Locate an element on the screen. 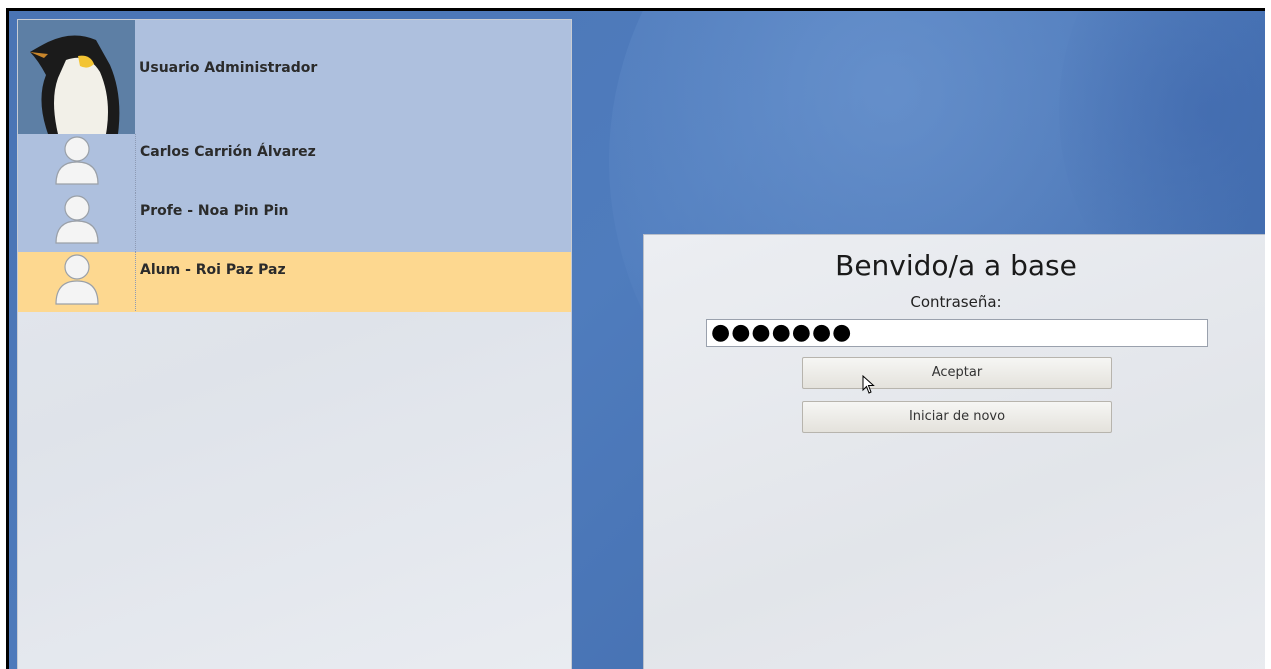  user-name: Carlos Carrión Álvarez is located at coordinates (228, 152).